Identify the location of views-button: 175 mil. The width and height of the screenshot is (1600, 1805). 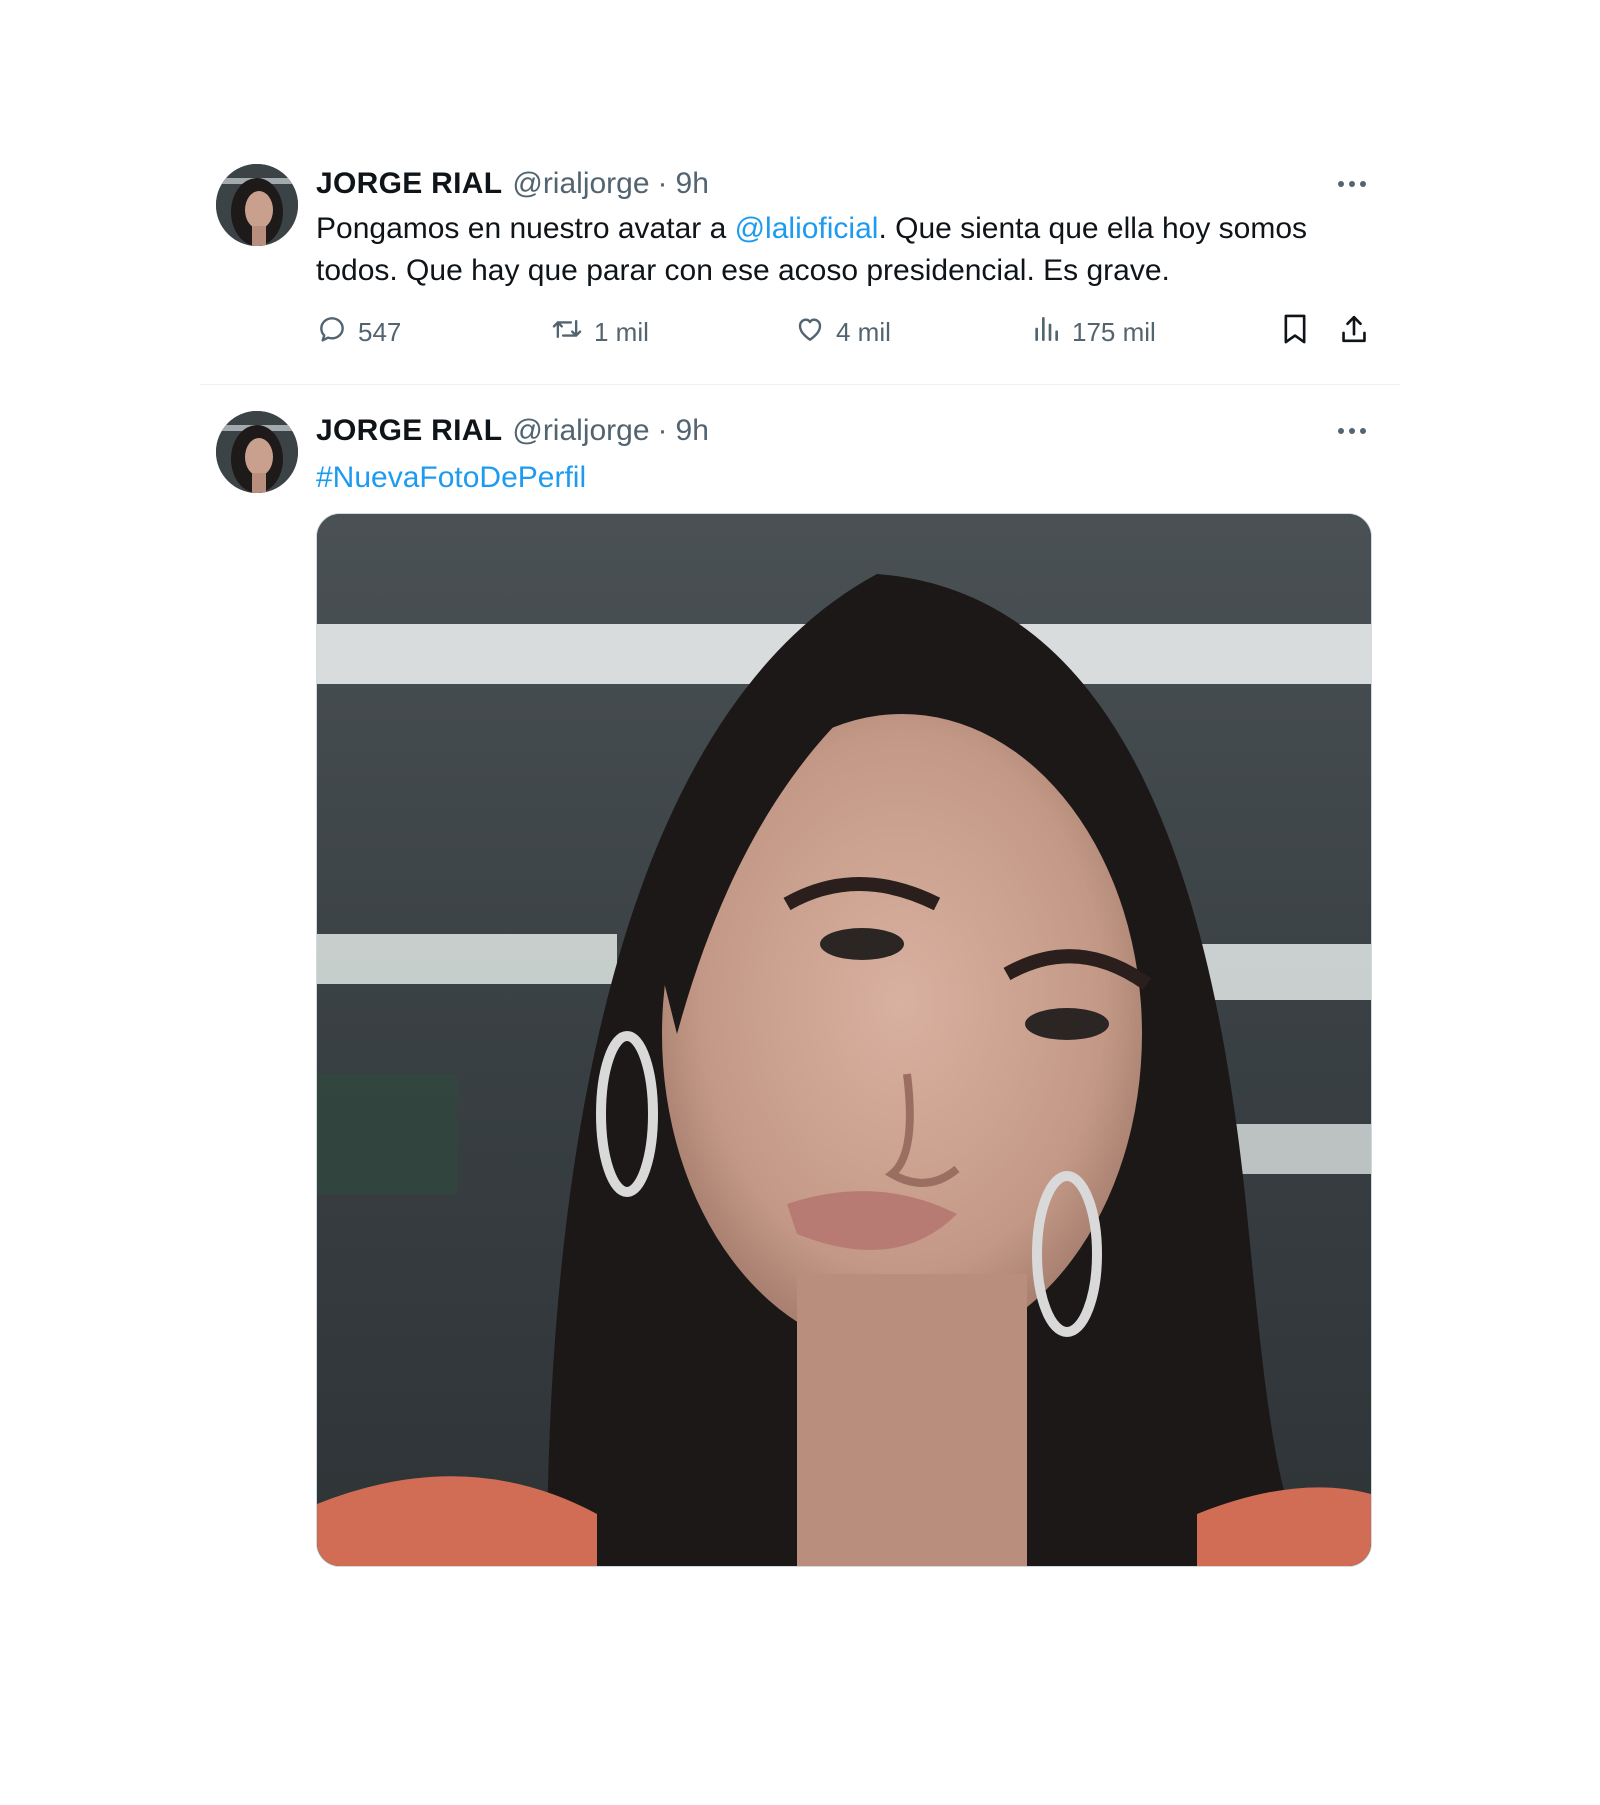
(1093, 332).